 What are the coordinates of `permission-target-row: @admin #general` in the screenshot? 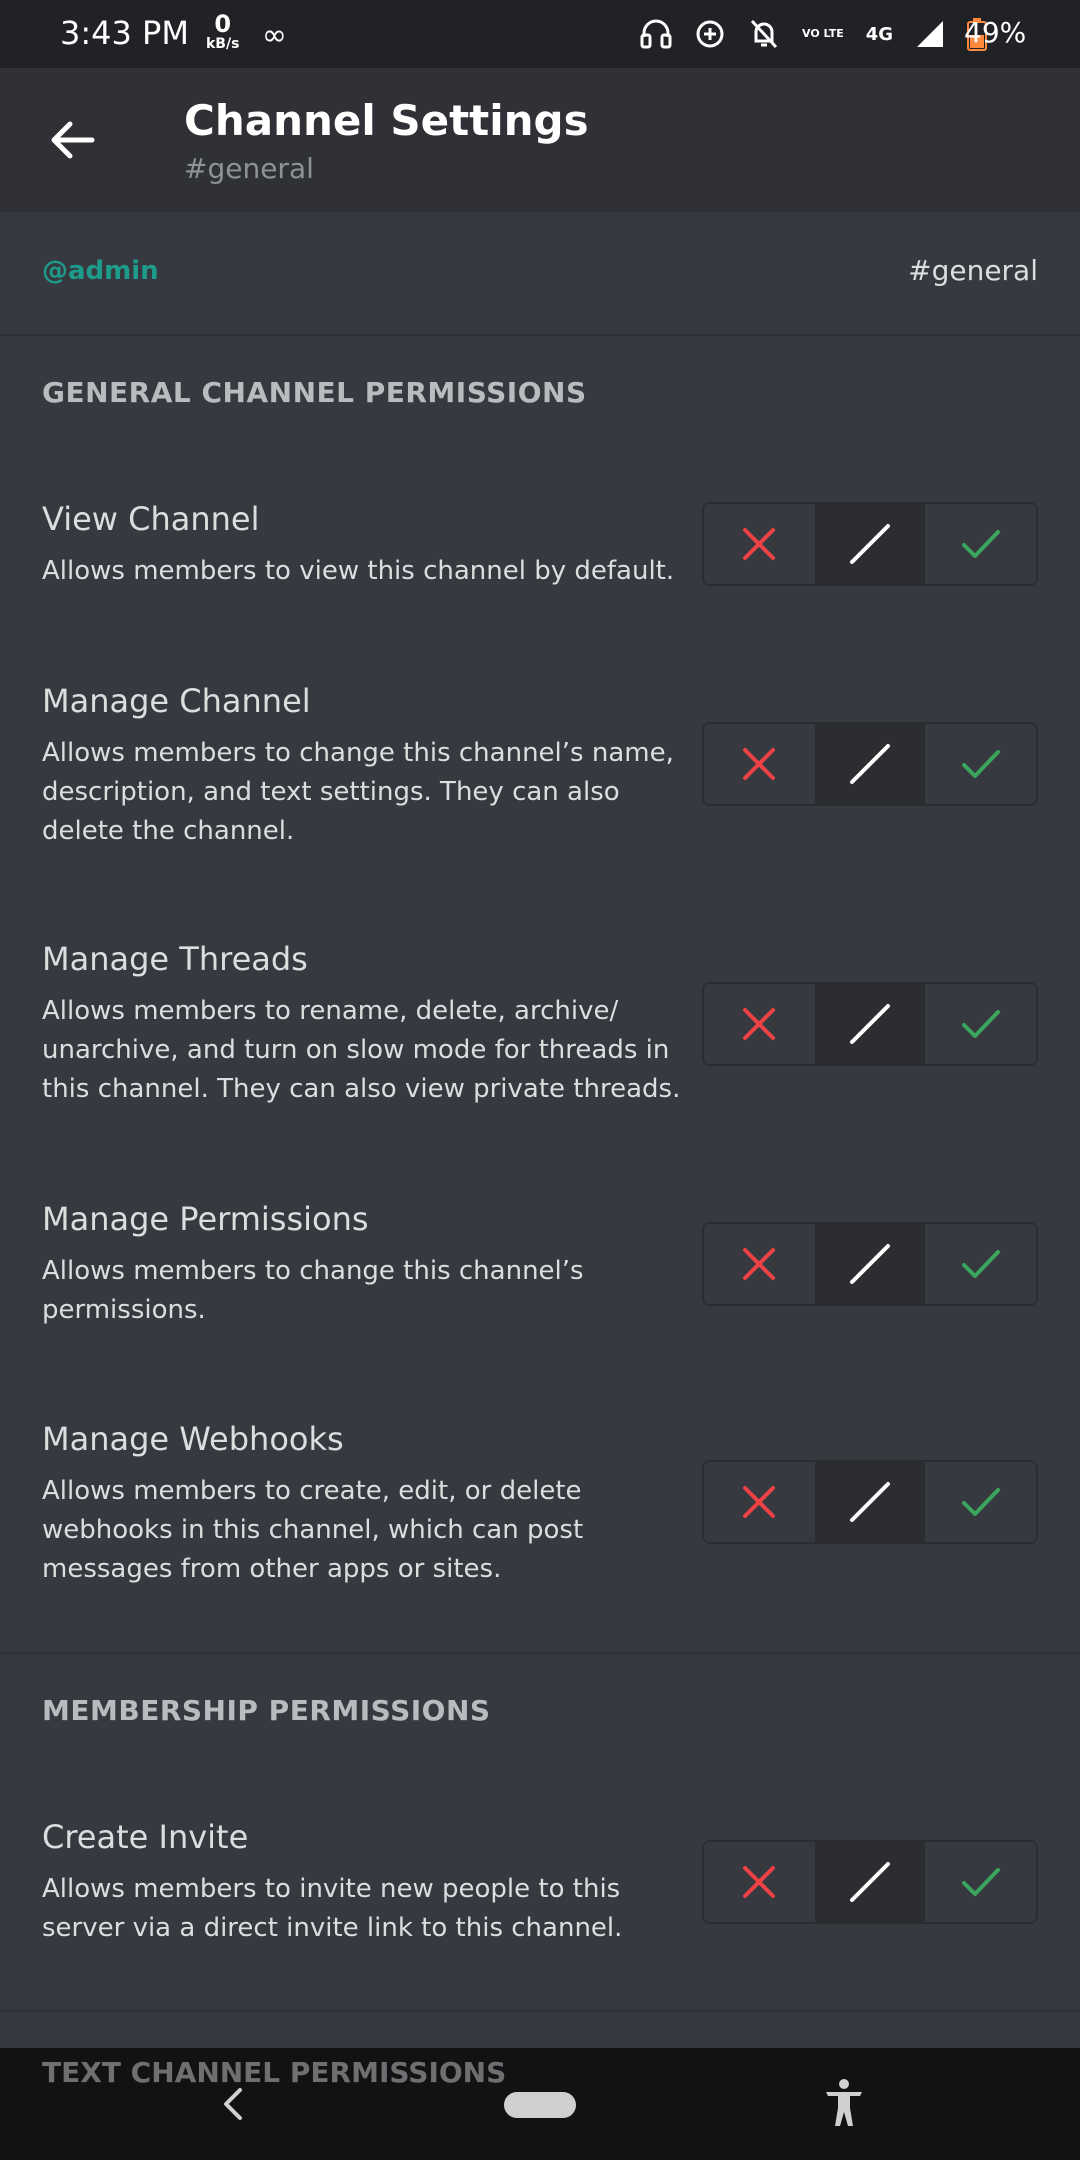 It's located at (540, 274).